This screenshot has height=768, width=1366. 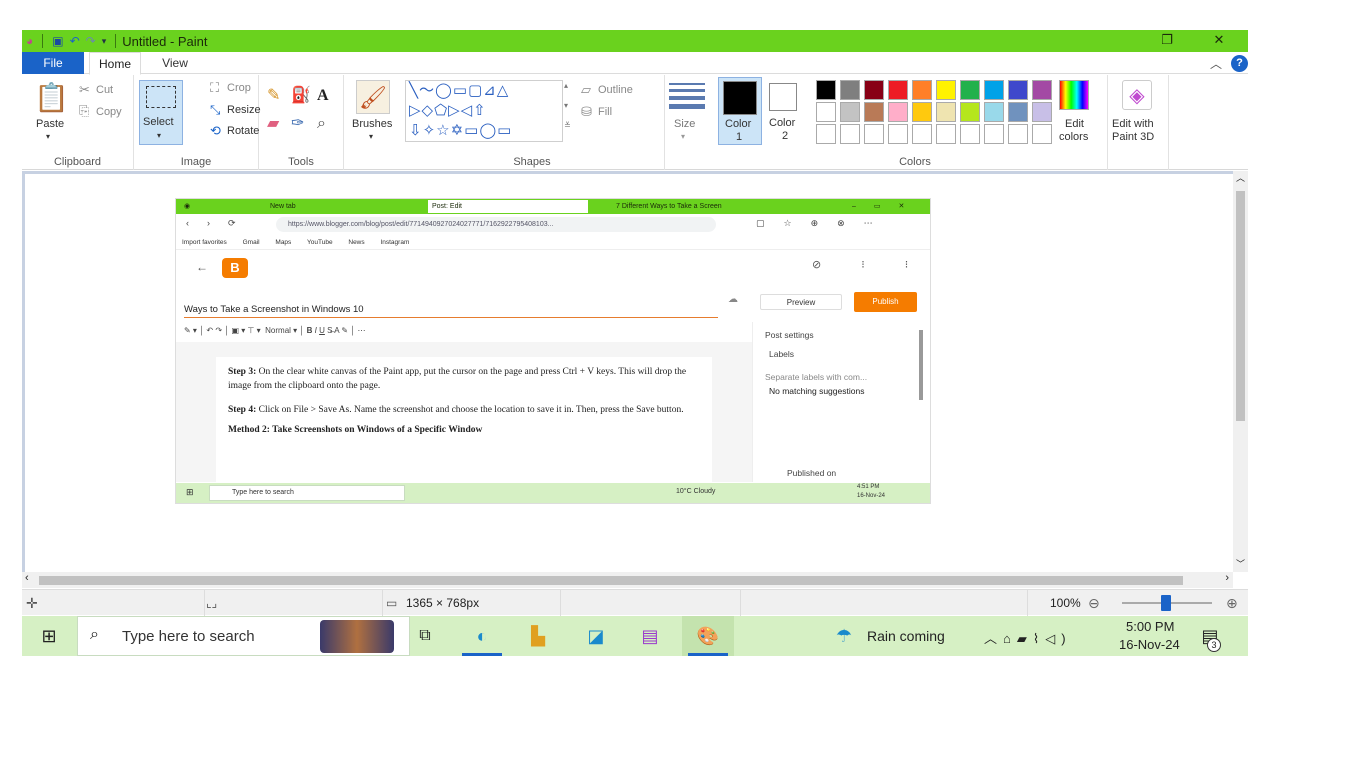 What do you see at coordinates (53, 63) in the screenshot?
I see `tab-file: File` at bounding box center [53, 63].